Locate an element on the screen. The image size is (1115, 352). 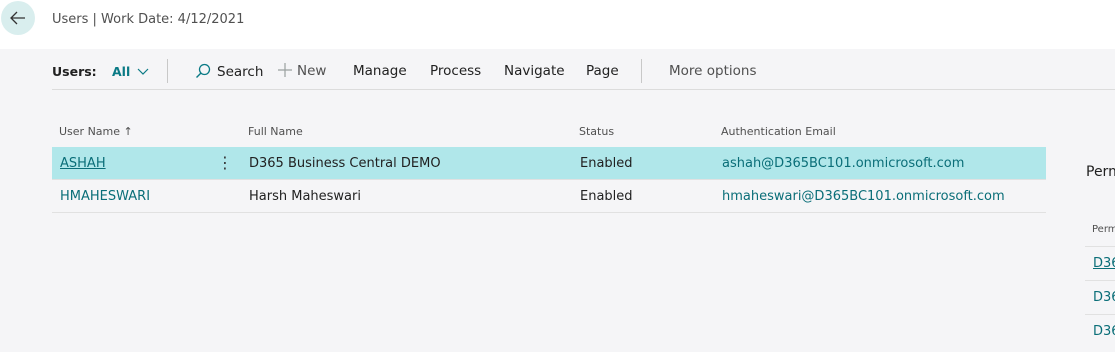
view-filter-dropdown: All is located at coordinates (130, 71).